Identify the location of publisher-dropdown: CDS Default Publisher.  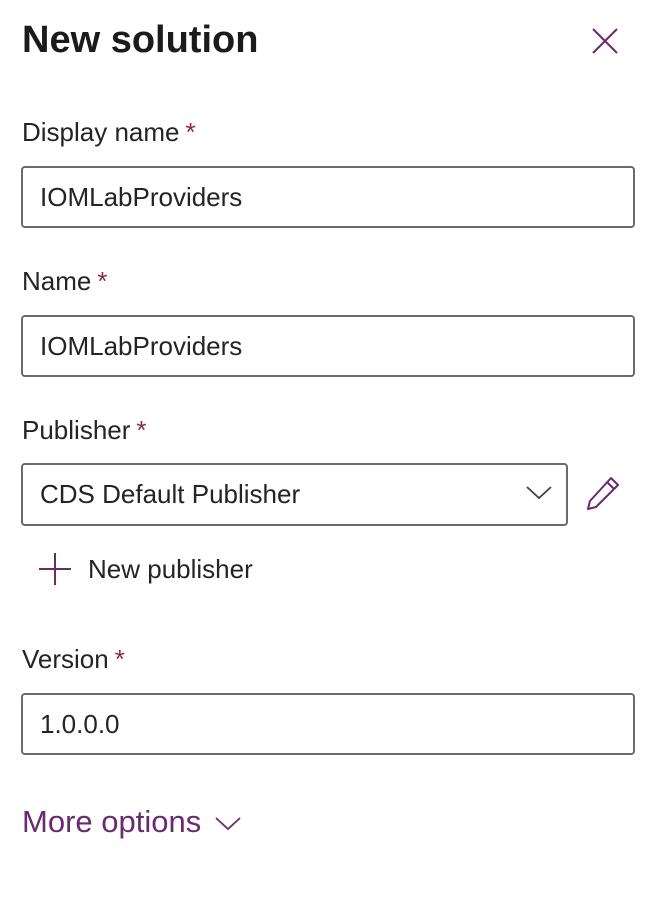
(294, 494).